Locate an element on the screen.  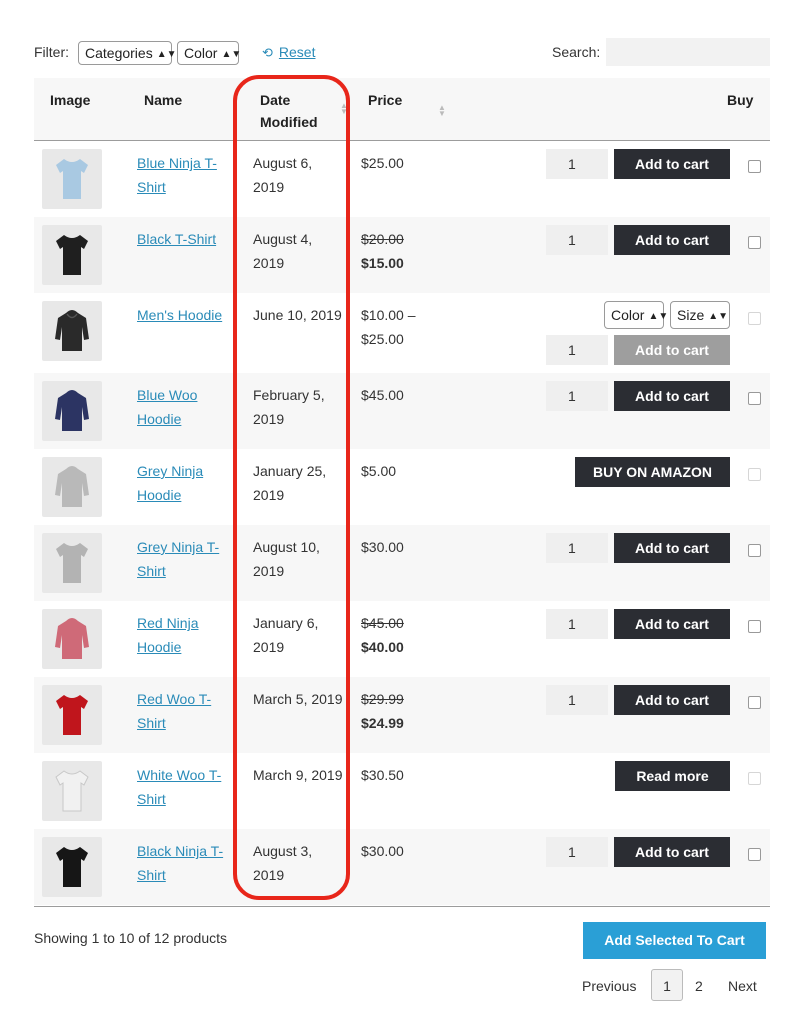
product-name-link: Men's Hoodie is located at coordinates (185, 315).